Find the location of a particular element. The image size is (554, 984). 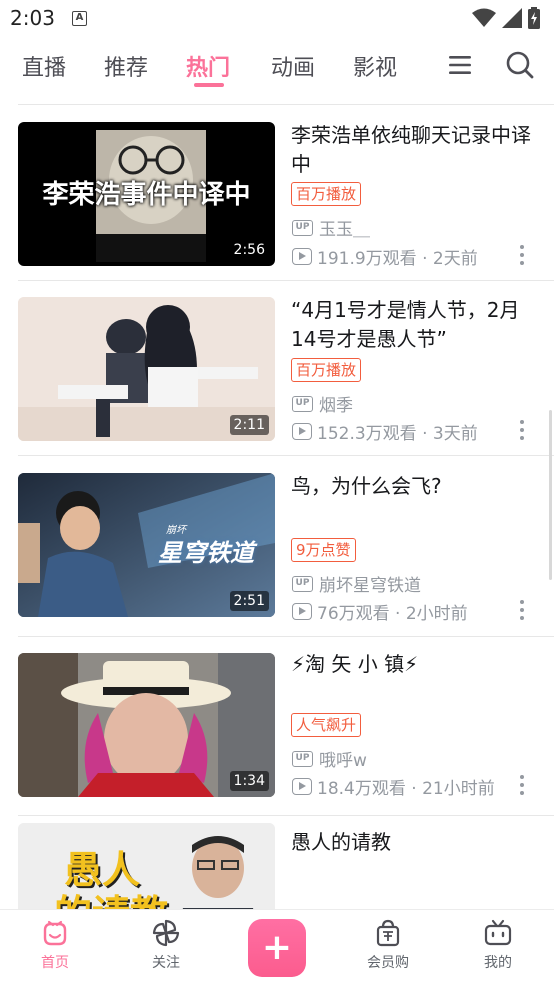

popularity-badge: 9万点赞 is located at coordinates (323, 550).